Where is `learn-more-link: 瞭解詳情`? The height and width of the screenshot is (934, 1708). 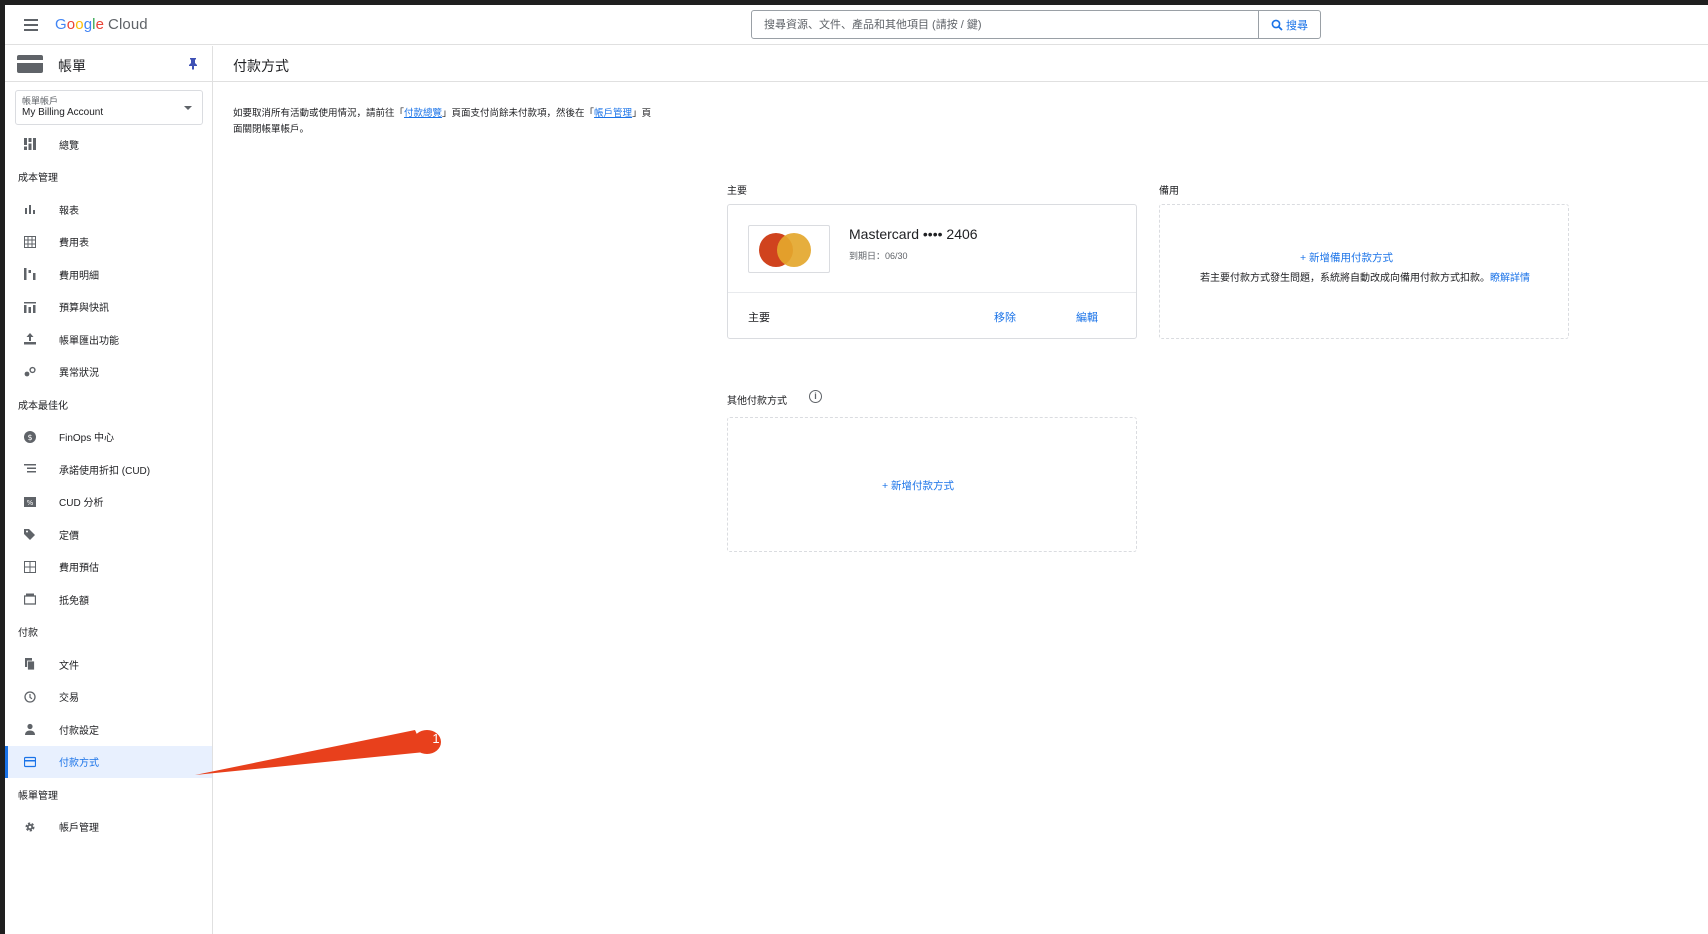 learn-more-link: 瞭解詳情 is located at coordinates (1510, 278).